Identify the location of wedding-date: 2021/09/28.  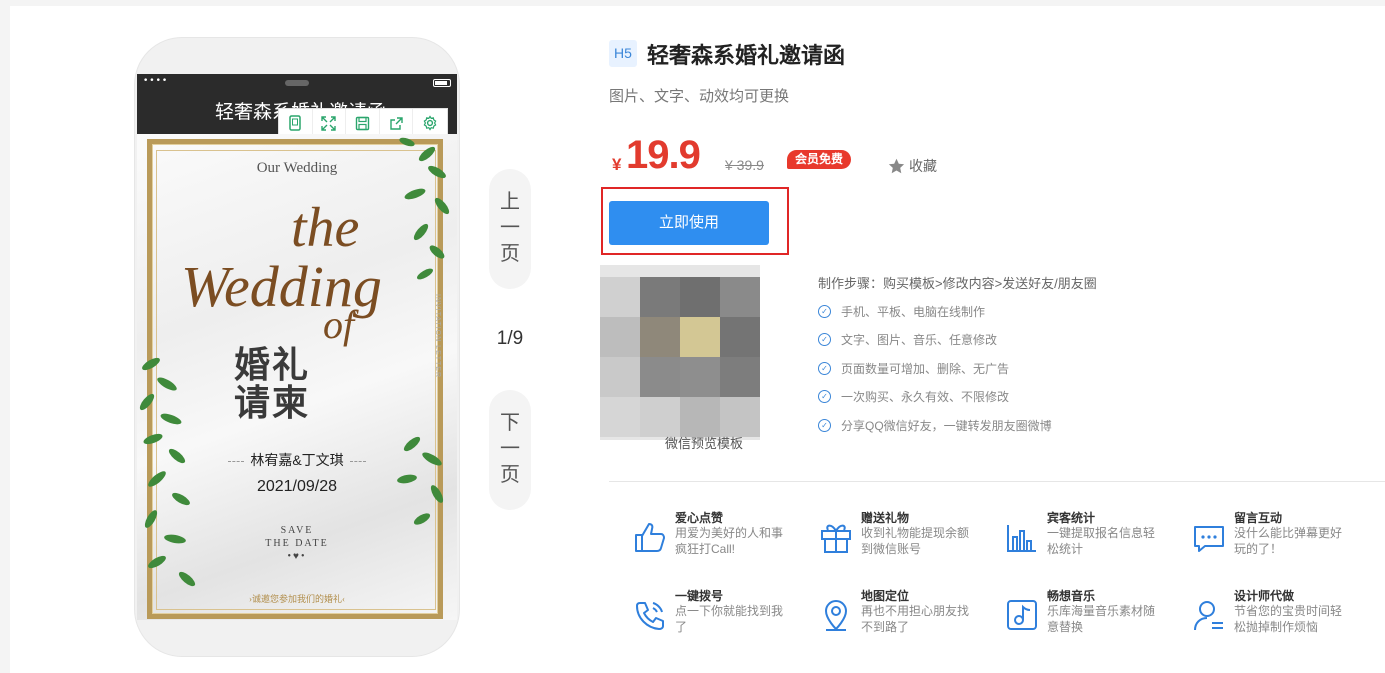
(297, 486).